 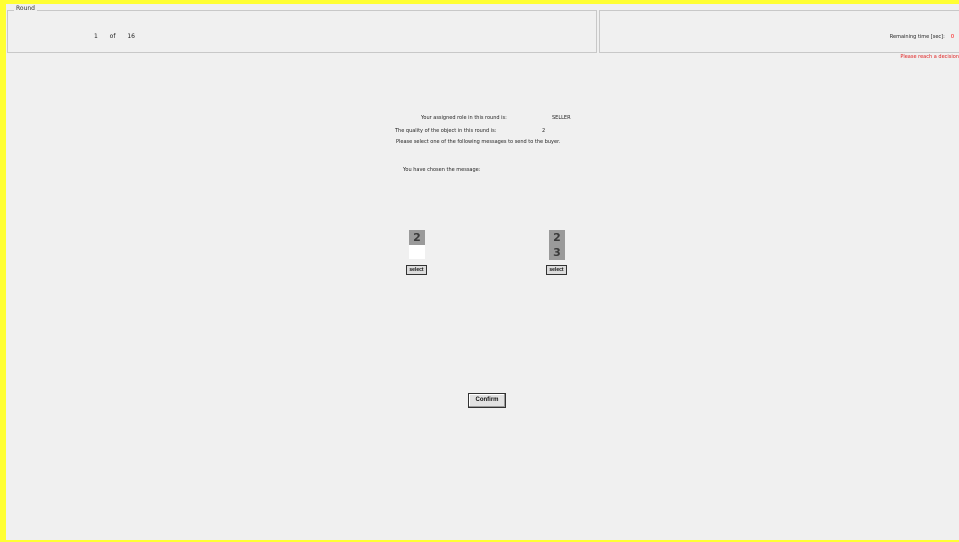 I want to click on message-a-value: 2, so click(x=417, y=237).